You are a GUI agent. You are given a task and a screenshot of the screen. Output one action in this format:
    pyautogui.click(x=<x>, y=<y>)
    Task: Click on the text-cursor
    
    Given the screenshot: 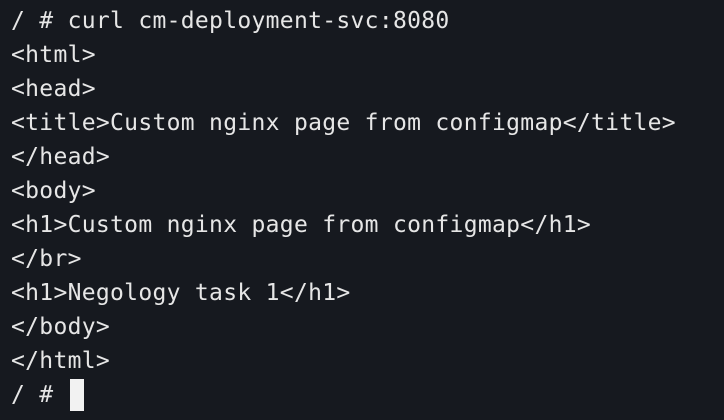 What is the action you would take?
    pyautogui.click(x=76, y=395)
    